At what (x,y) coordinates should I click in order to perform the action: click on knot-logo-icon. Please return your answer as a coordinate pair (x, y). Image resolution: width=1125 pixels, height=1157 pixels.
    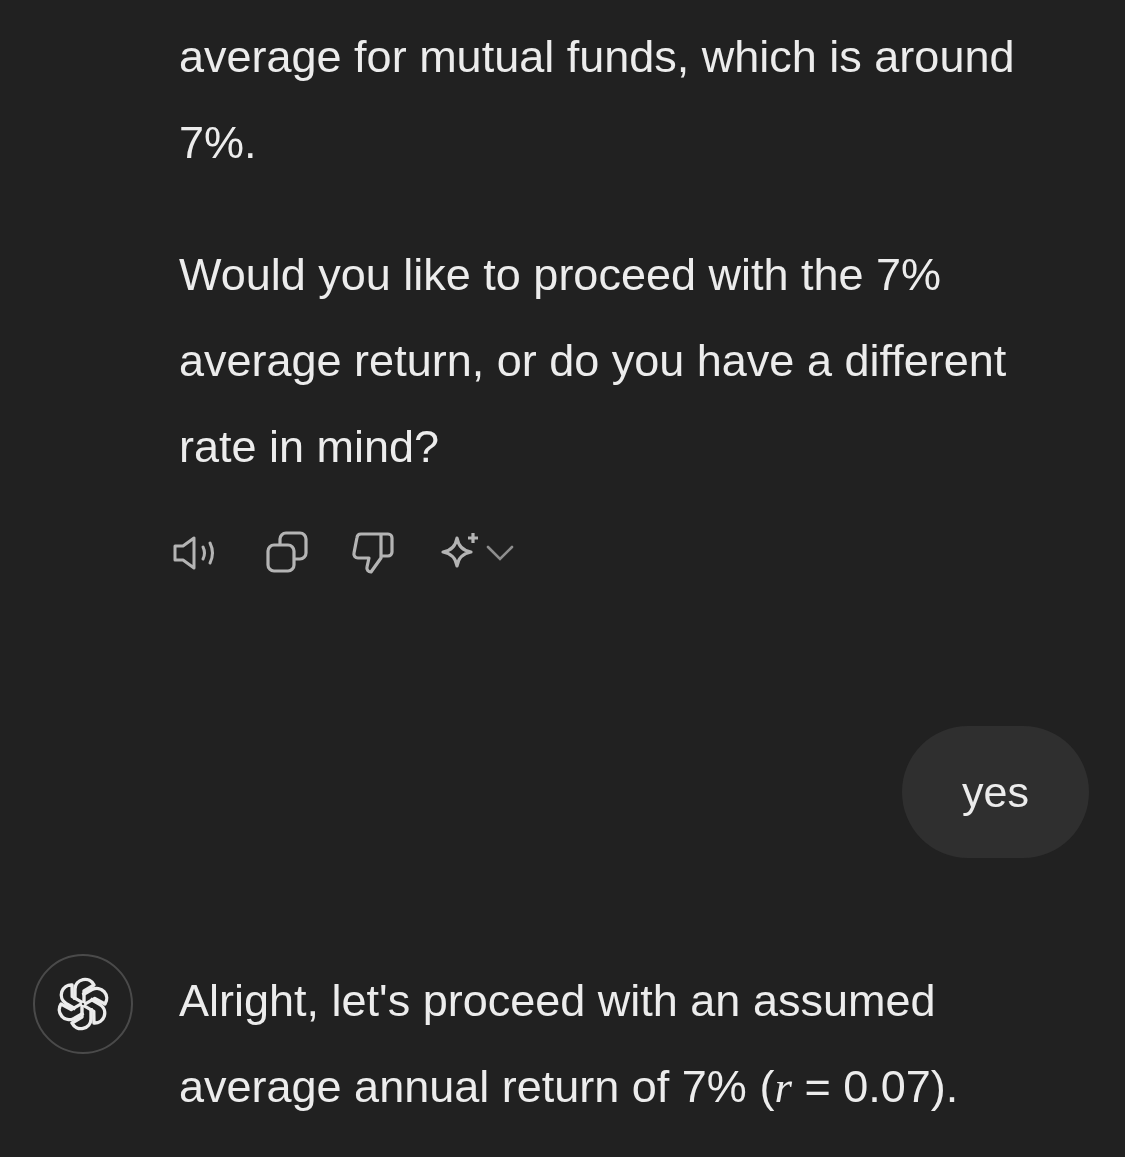
    Looking at the image, I should click on (83, 1004).